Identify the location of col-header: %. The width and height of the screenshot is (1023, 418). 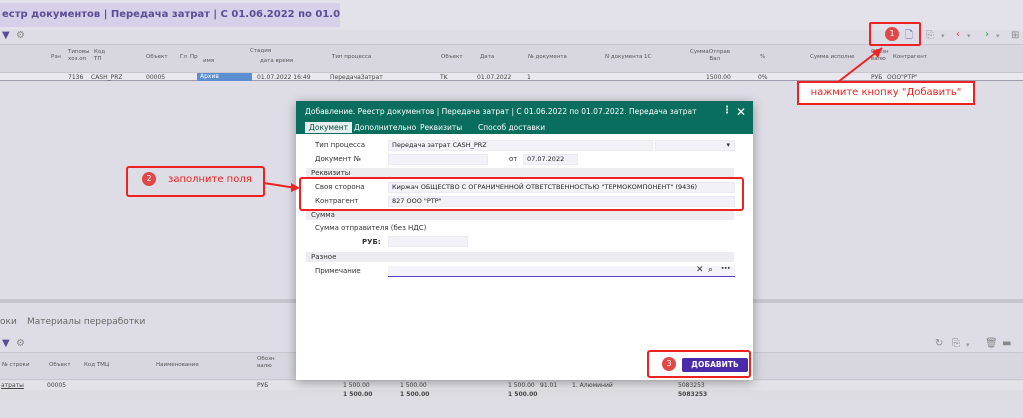
(762, 57).